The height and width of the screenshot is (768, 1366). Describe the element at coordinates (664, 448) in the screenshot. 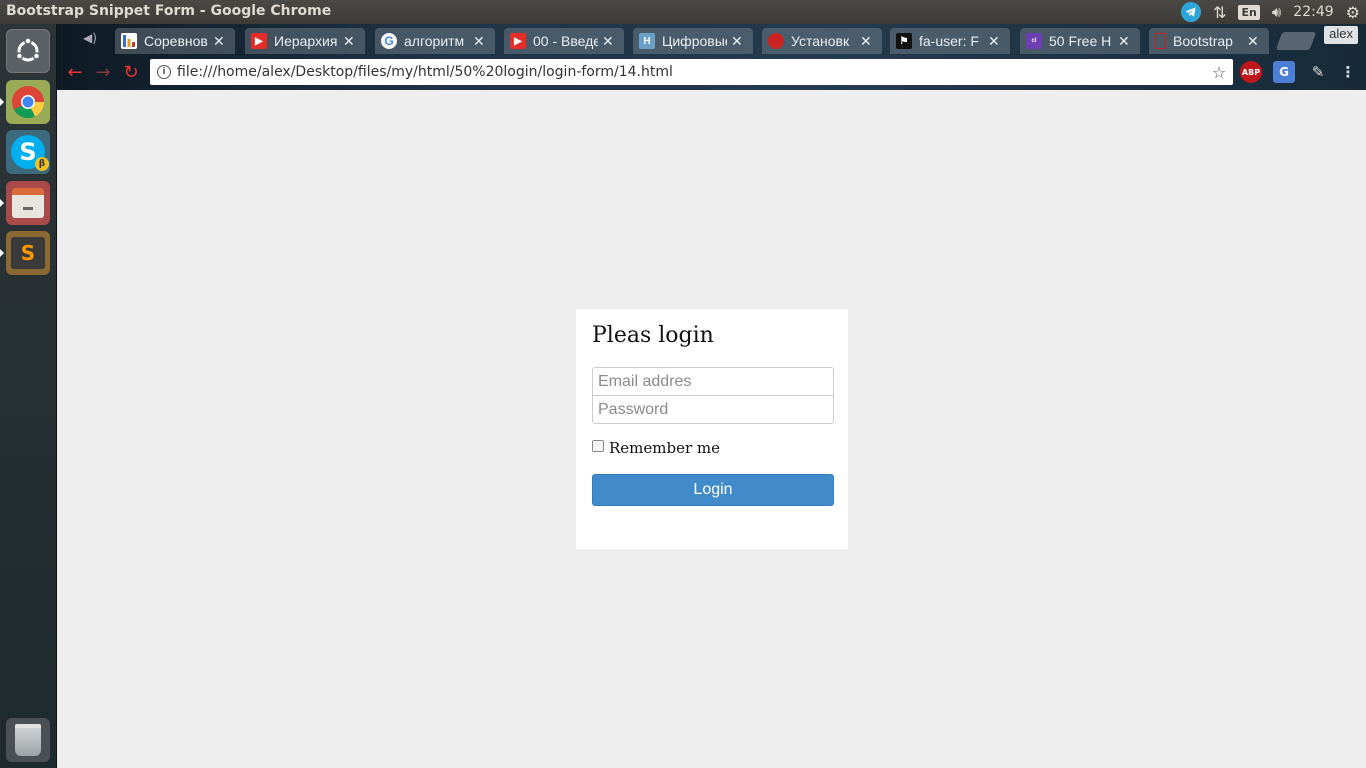

I see `remember-me-label: Remember me` at that location.